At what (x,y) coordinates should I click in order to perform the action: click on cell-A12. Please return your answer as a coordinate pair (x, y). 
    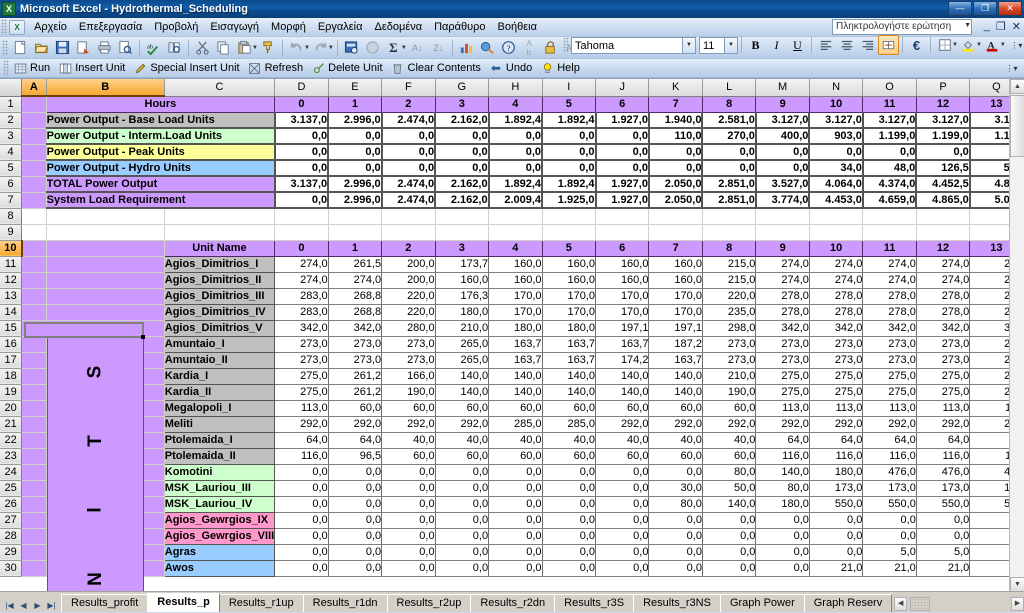
    Looking at the image, I should click on (34, 280).